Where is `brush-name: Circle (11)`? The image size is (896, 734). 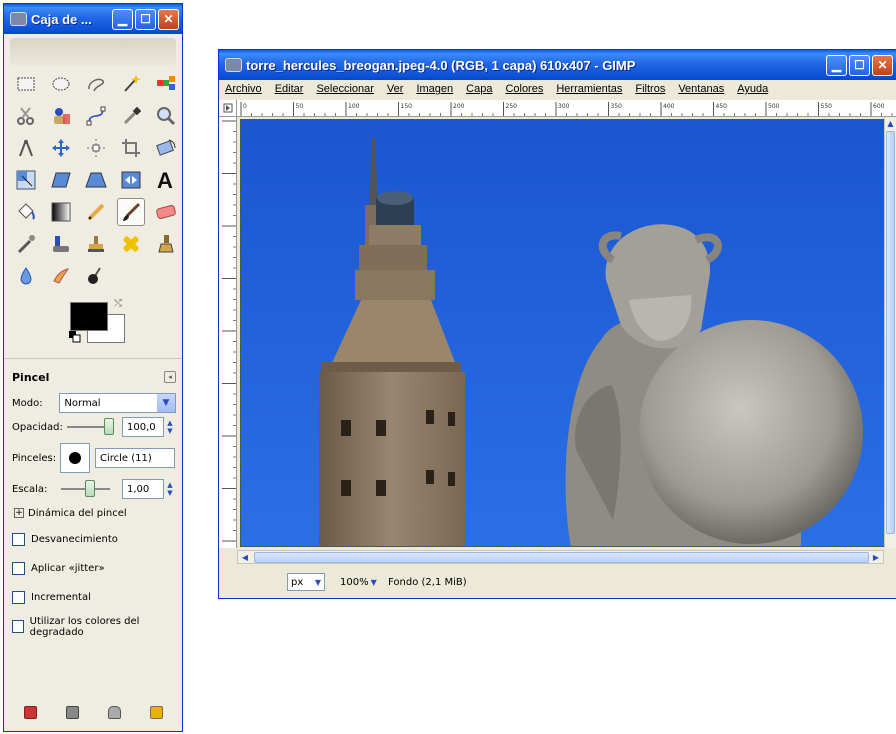
brush-name: Circle (11) is located at coordinates (126, 458).